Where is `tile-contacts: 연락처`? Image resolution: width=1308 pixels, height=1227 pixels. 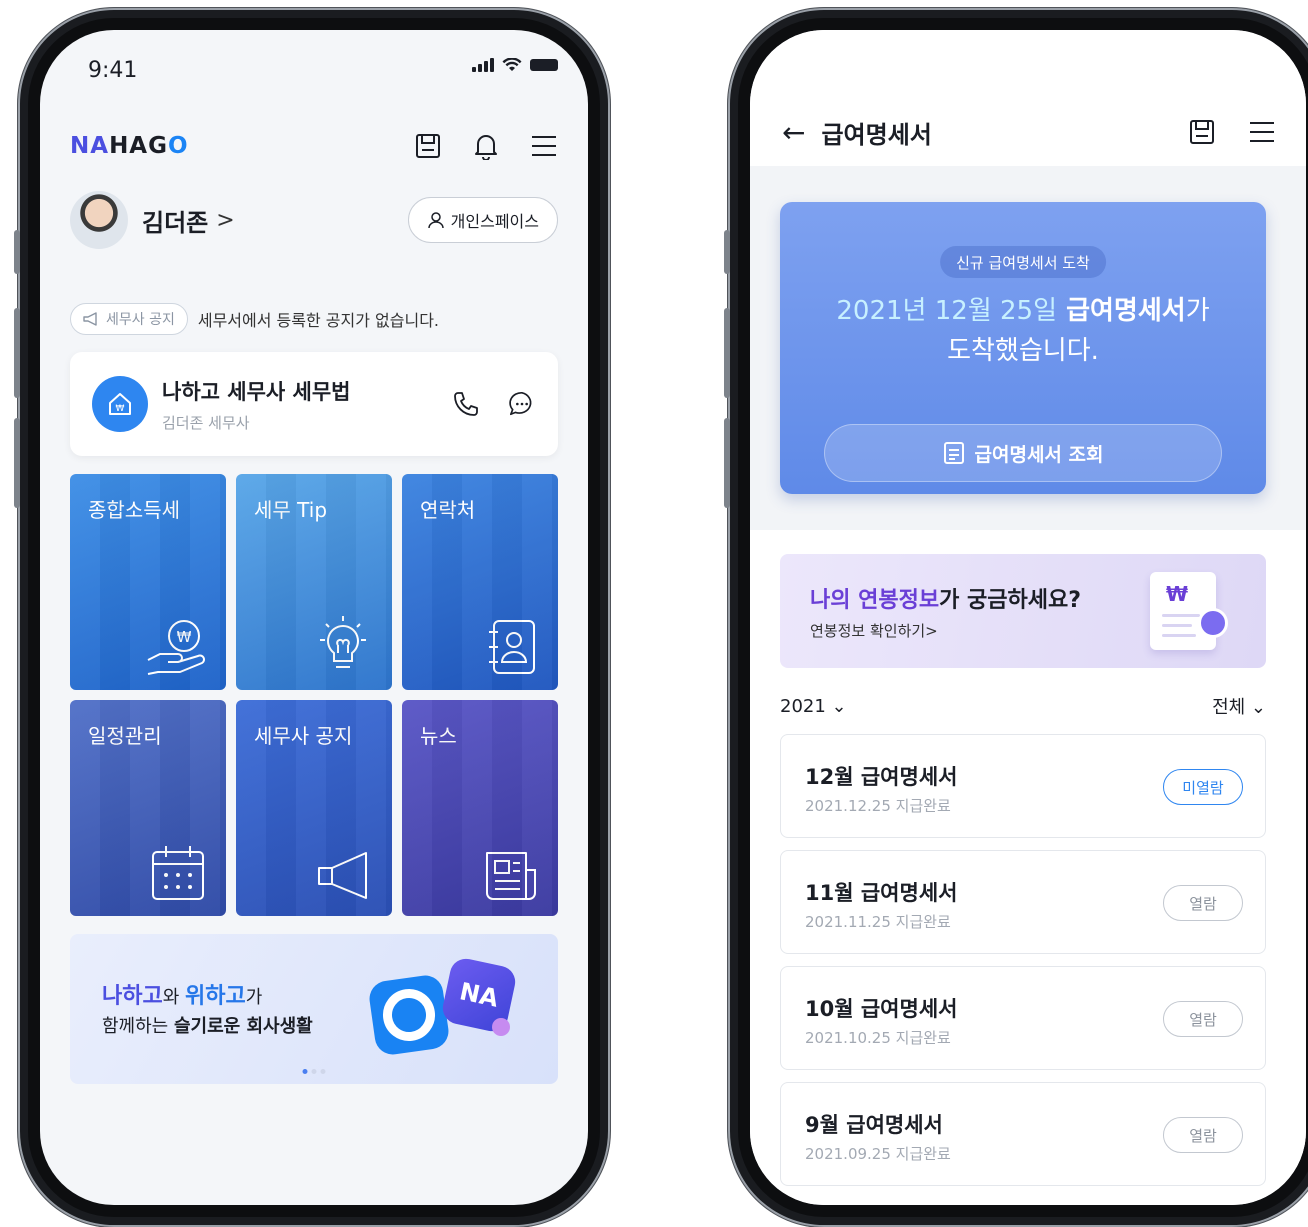 tile-contacts: 연락처 is located at coordinates (480, 582).